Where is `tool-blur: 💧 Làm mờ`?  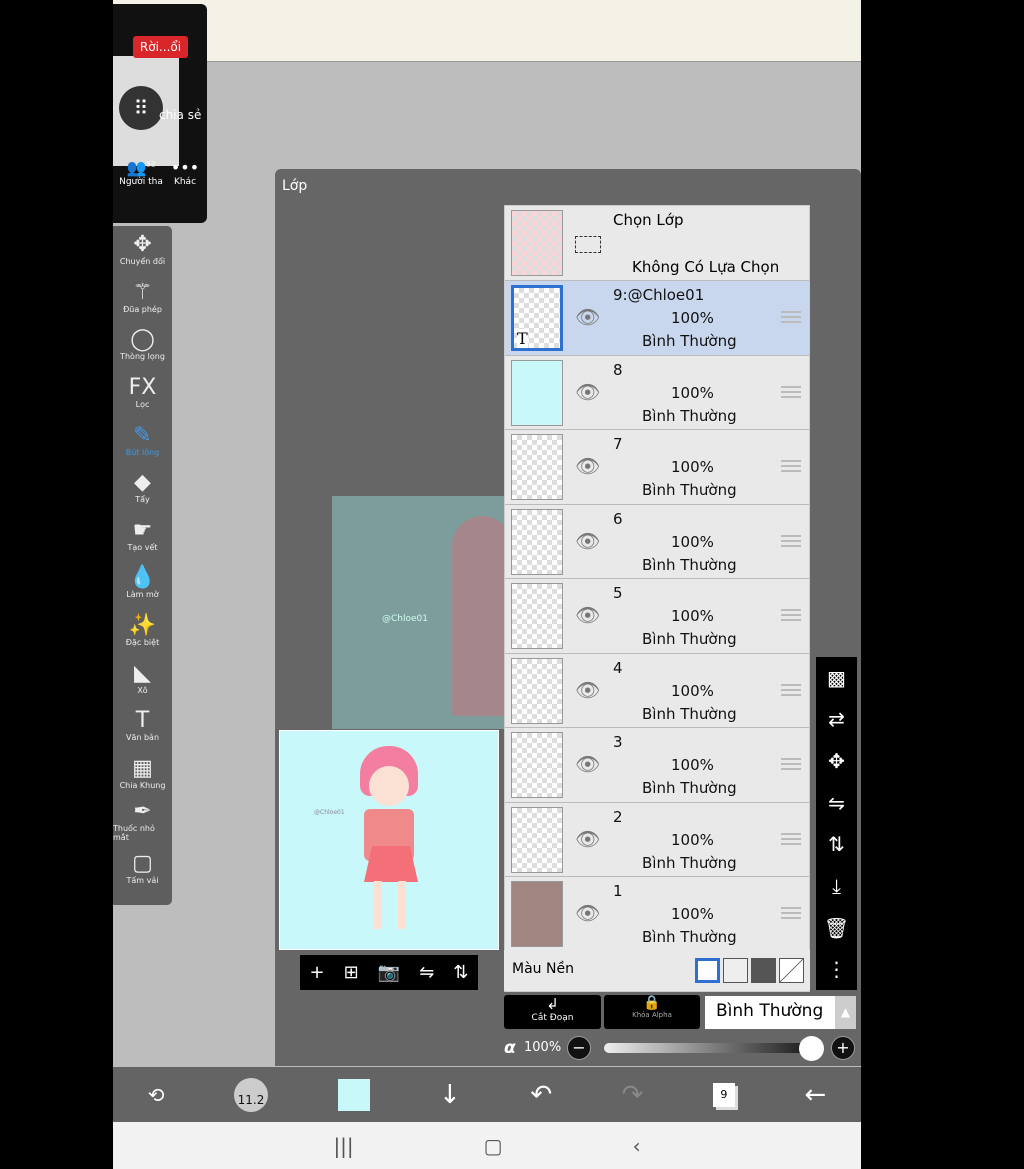
tool-blur: 💧 Làm mờ is located at coordinates (142, 583).